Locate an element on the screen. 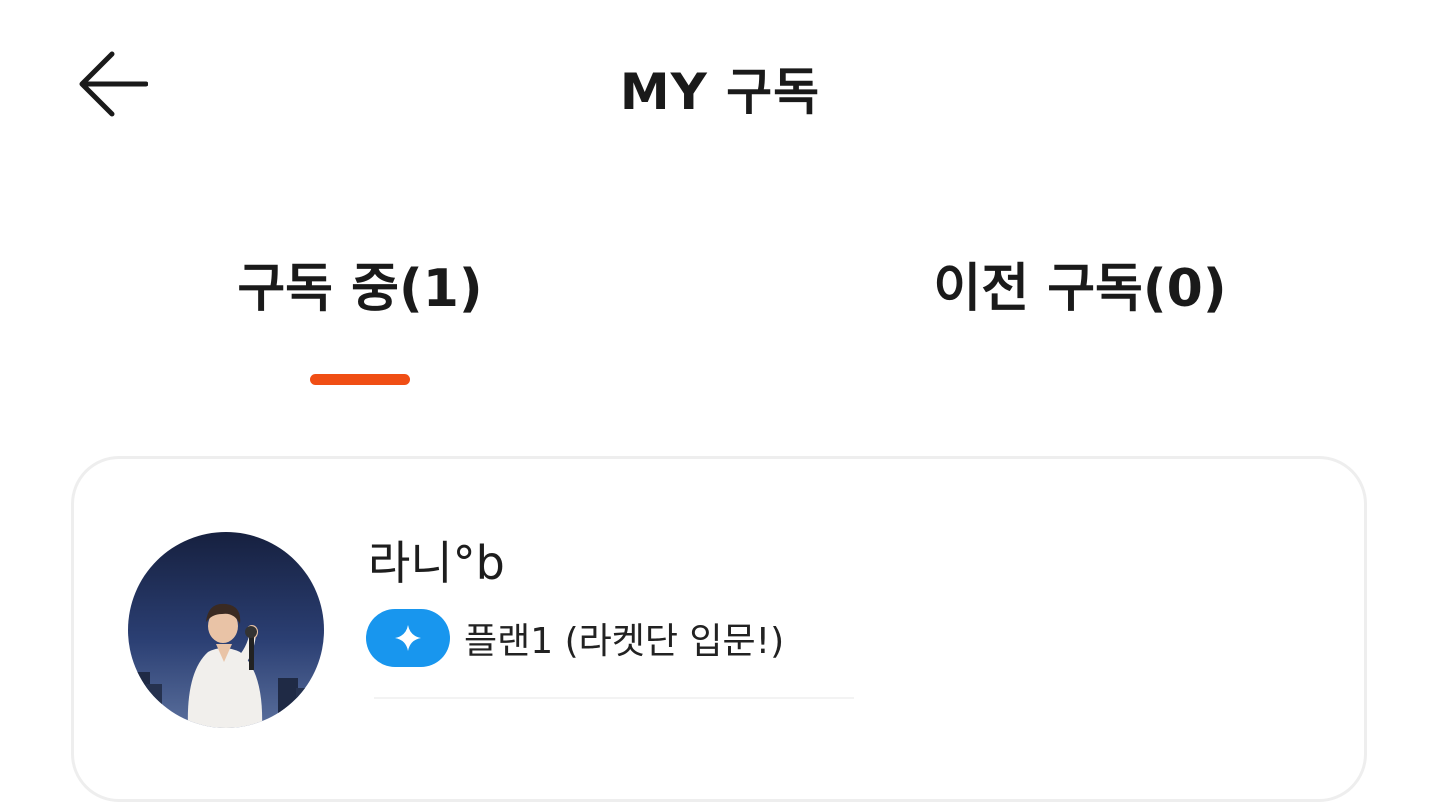 Image resolution: width=1440 pixels, height=809 pixels. divider is located at coordinates (614, 698).